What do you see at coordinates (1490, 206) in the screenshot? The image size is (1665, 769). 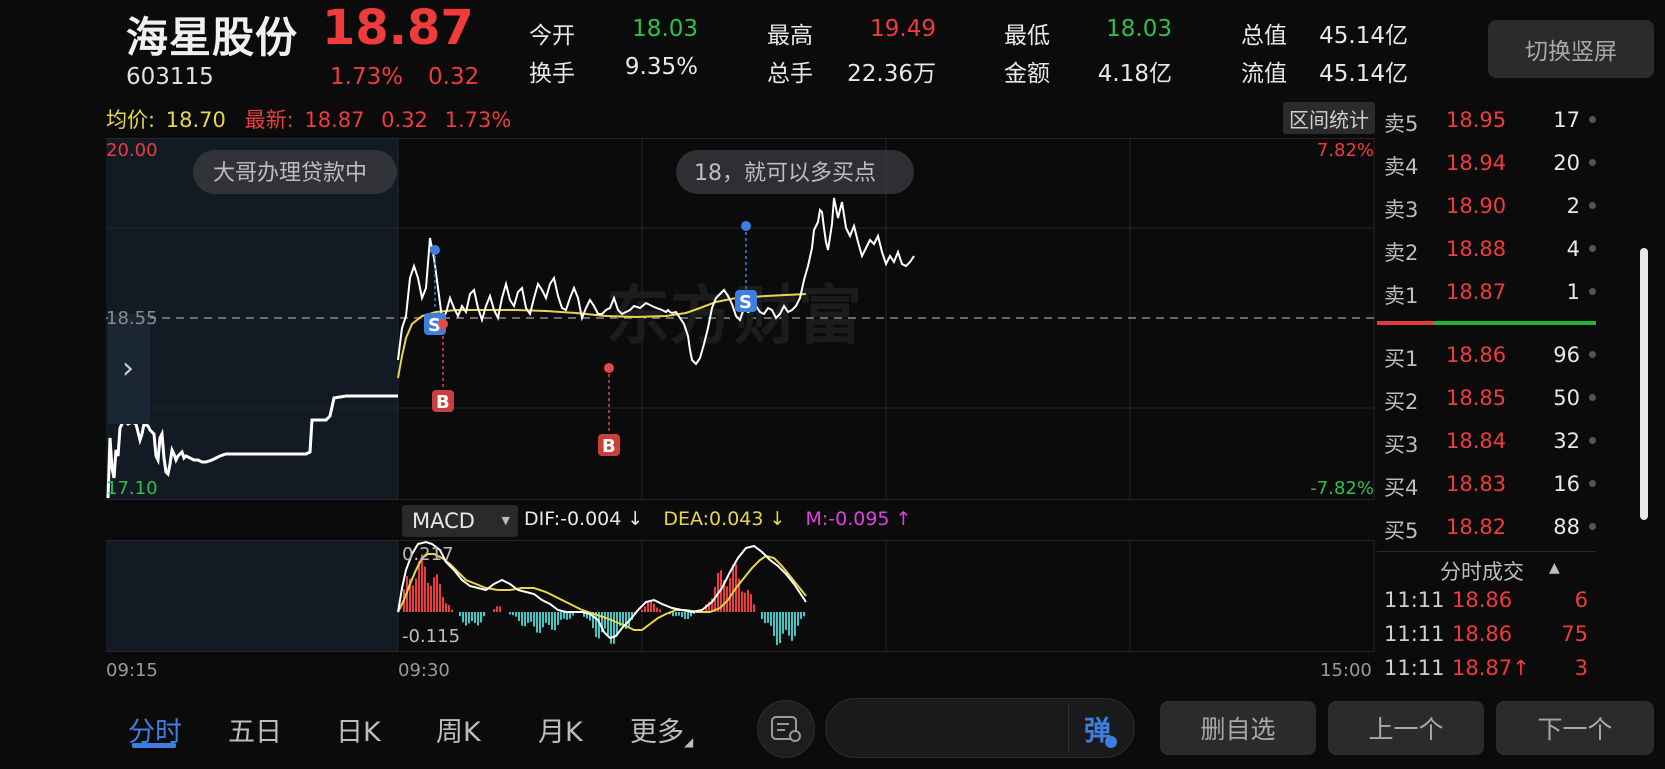 I see `ask-row: 卖3 18.90 2` at bounding box center [1490, 206].